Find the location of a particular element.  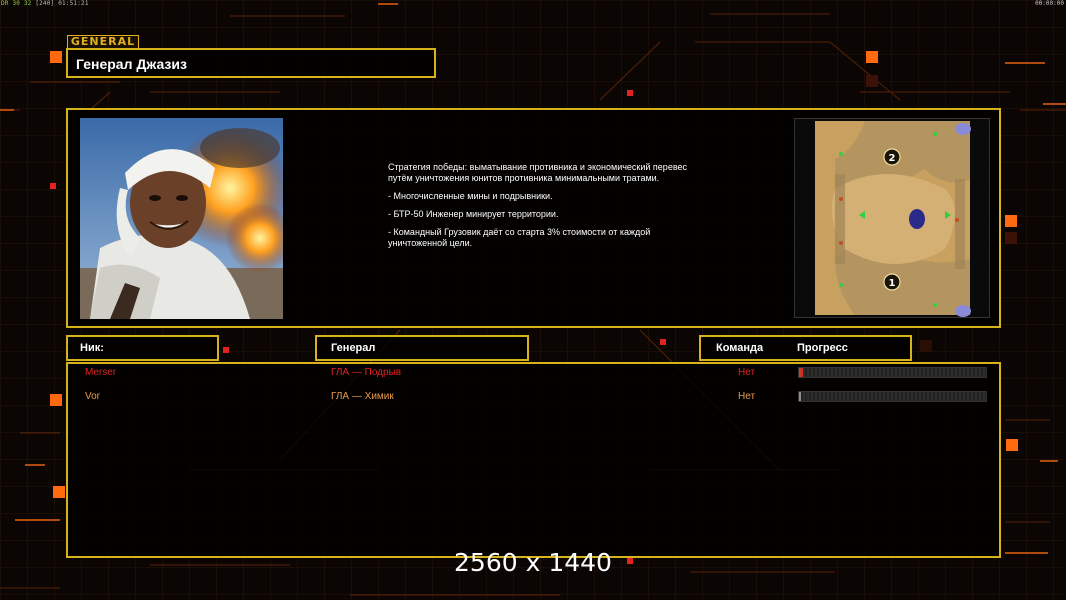

column-header-progress-label: Прогресс is located at coordinates (822, 348).